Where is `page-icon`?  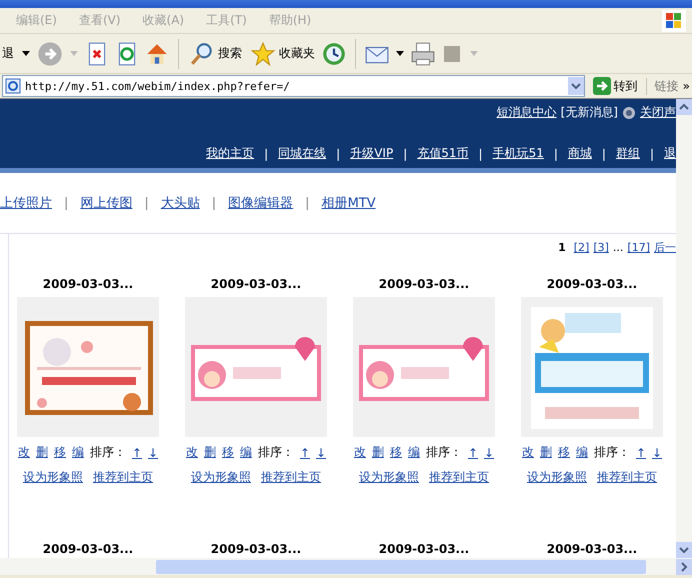 page-icon is located at coordinates (13, 86).